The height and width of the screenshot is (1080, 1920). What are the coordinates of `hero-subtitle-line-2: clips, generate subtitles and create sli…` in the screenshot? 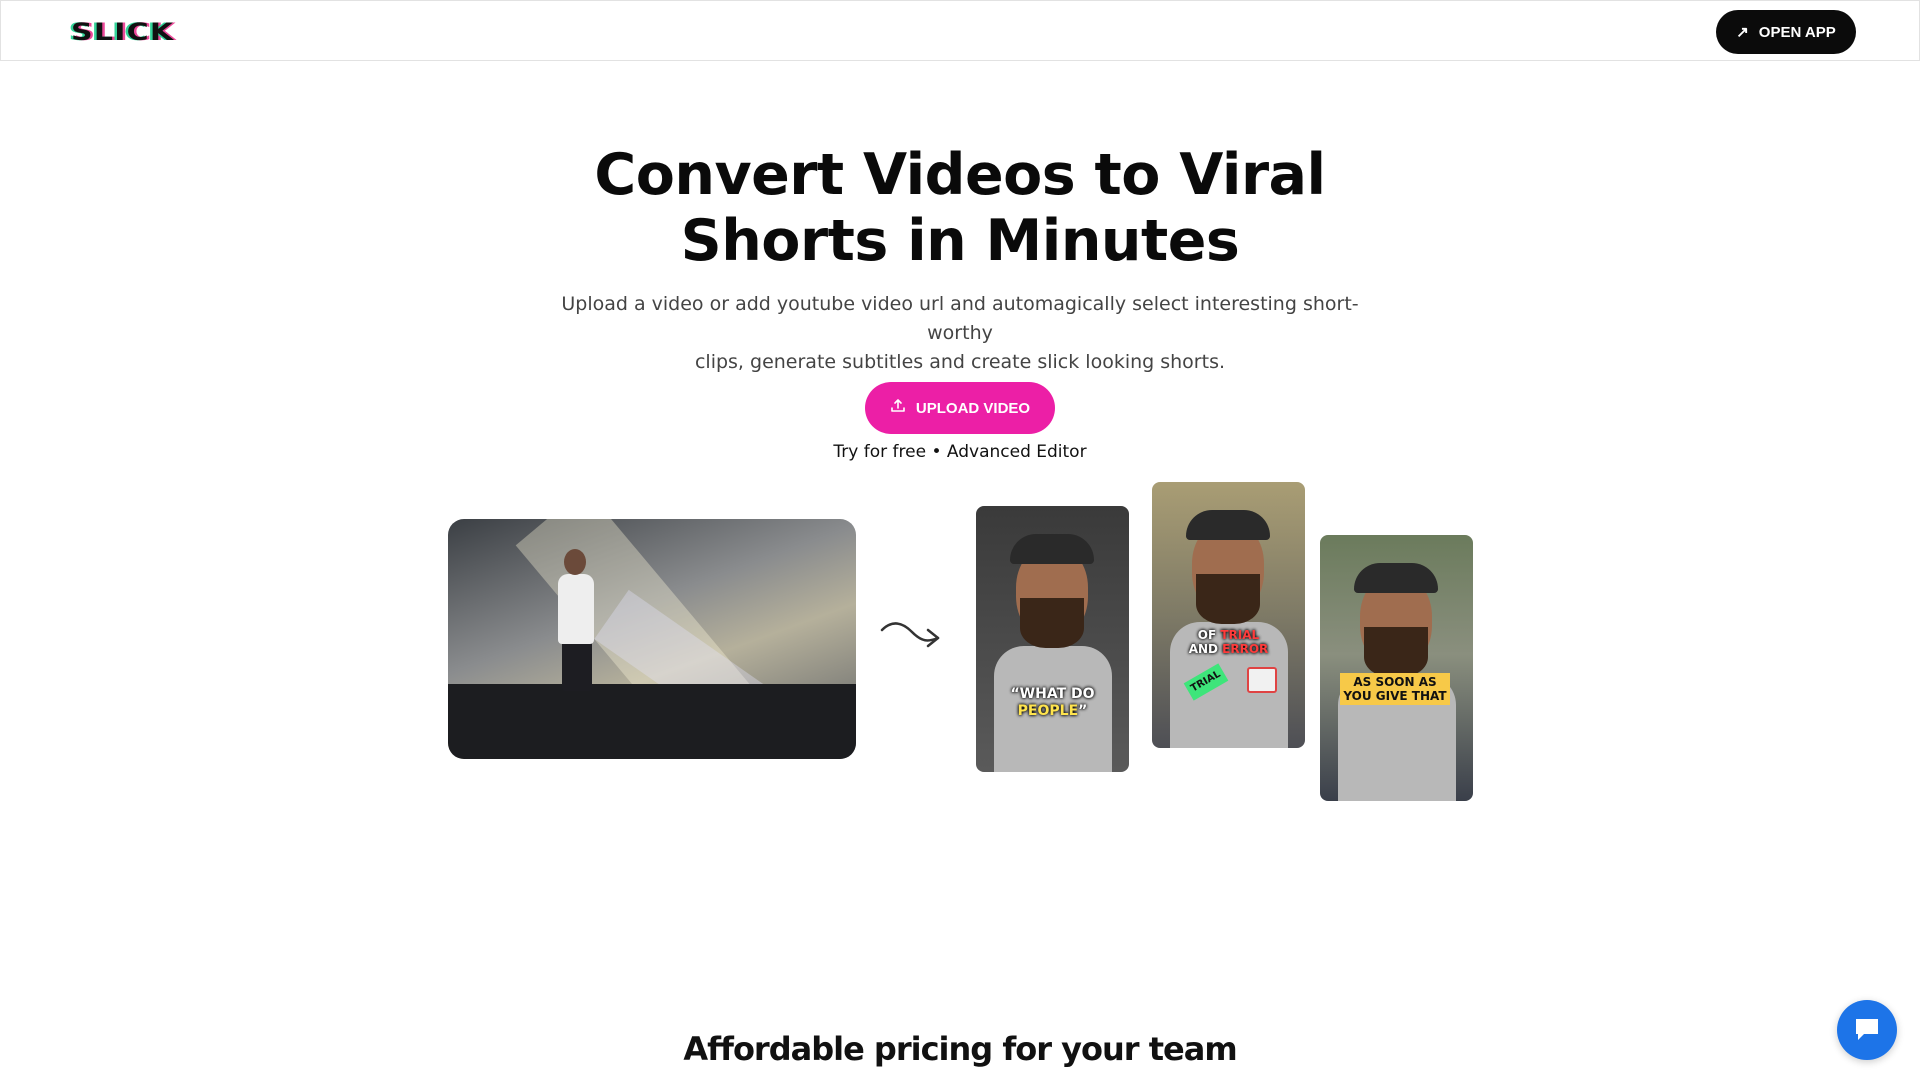 It's located at (960, 362).